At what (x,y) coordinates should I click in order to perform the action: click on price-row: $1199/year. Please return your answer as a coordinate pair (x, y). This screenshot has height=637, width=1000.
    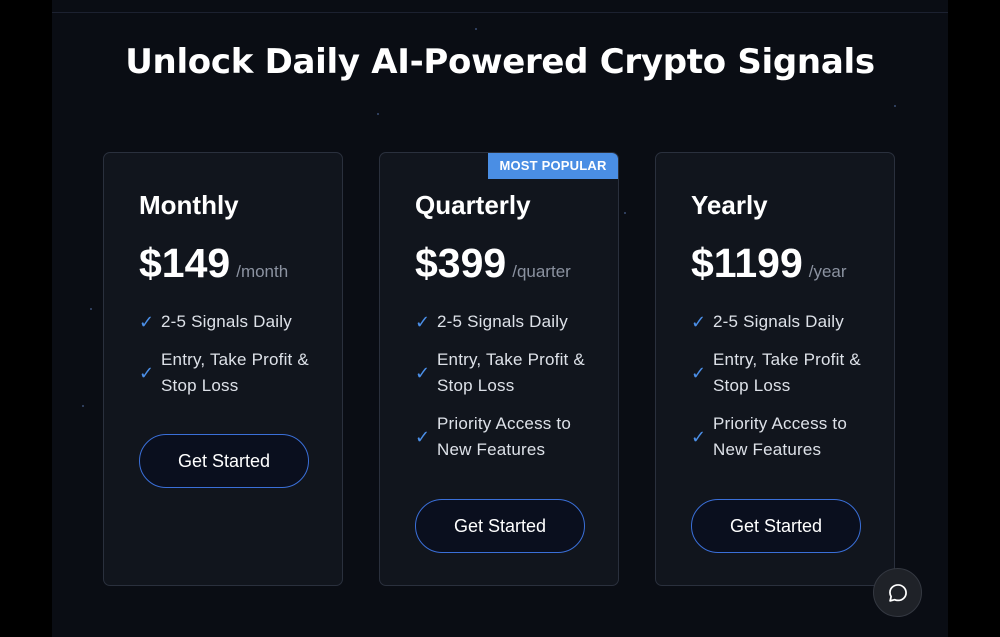
    Looking at the image, I should click on (769, 263).